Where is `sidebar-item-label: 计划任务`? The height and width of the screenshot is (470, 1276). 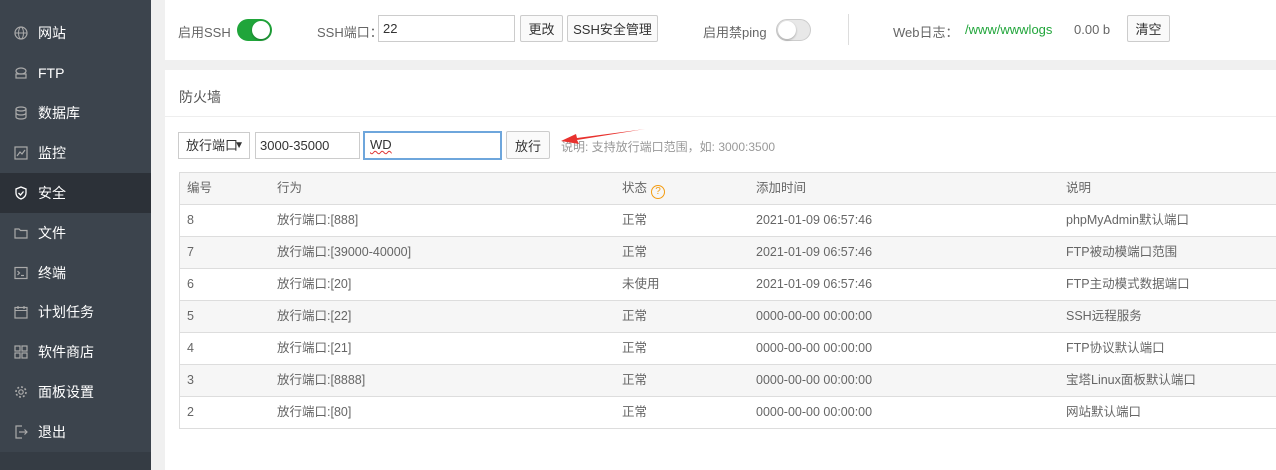 sidebar-item-label: 计划任务 is located at coordinates (66, 312).